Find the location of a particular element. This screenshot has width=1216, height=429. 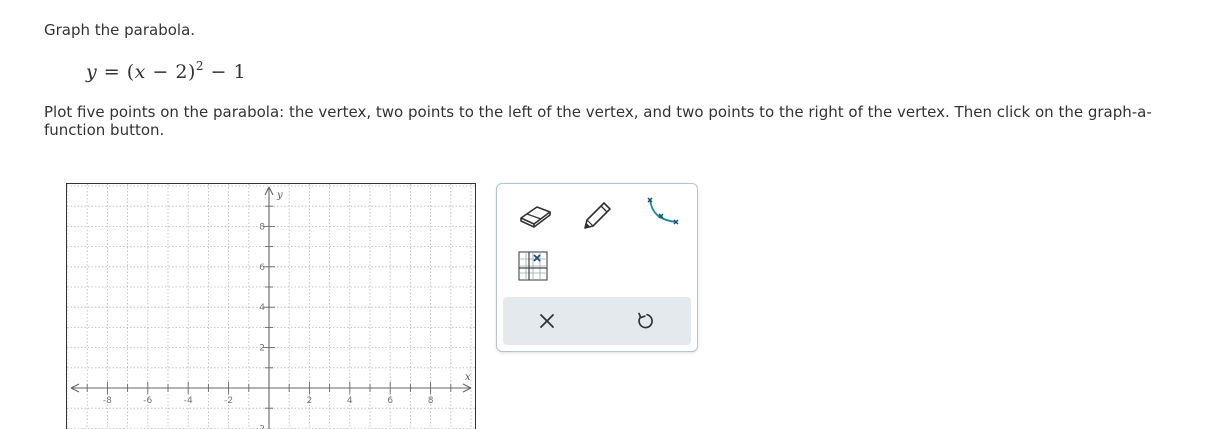

pencil-tool-button is located at coordinates (597, 213).